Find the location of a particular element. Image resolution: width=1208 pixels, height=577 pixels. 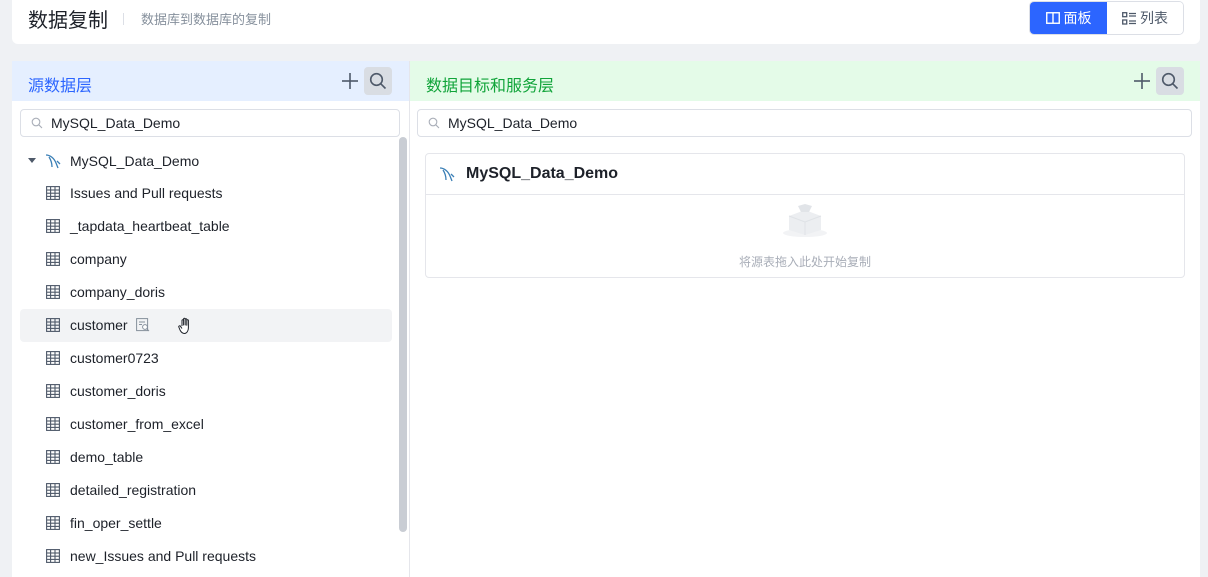

table-row: detailed_registration is located at coordinates (206, 490).